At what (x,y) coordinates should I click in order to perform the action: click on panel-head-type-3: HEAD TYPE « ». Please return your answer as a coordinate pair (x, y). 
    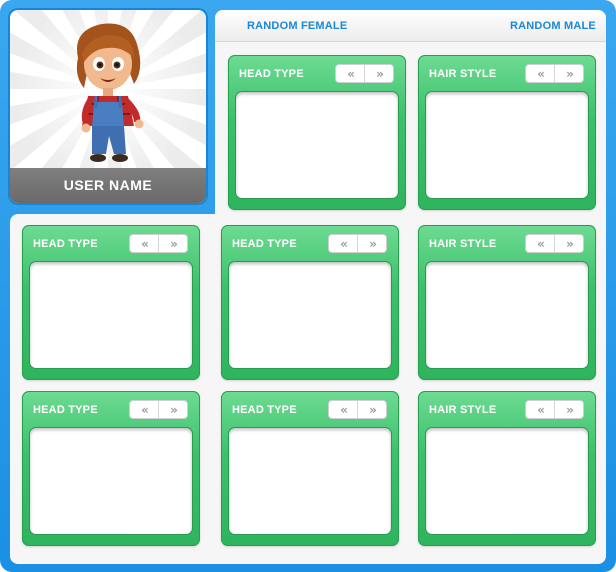
    Looking at the image, I should click on (310, 302).